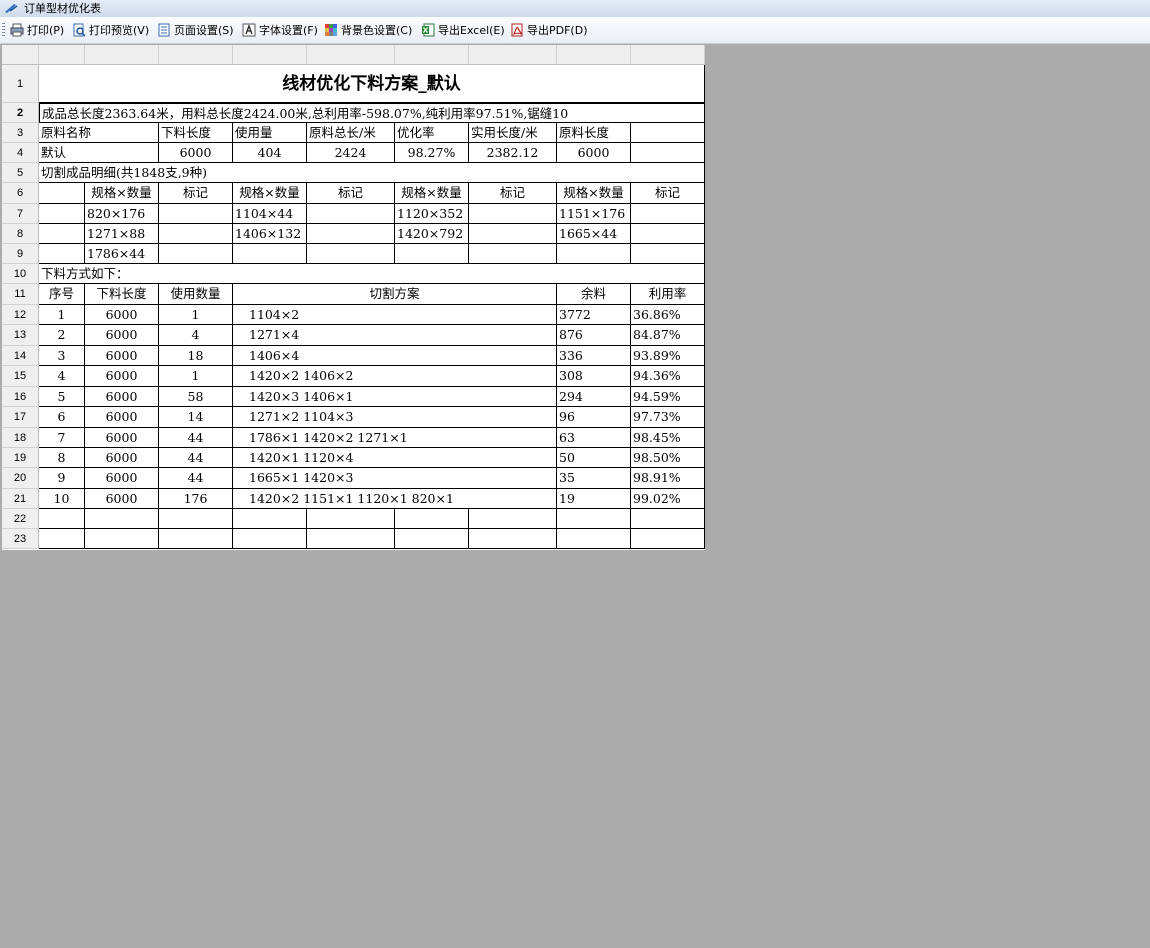 Image resolution: width=1150 pixels, height=948 pixels. I want to click on plan-cell-scheme: 1420×1 1120×4, so click(395, 458).